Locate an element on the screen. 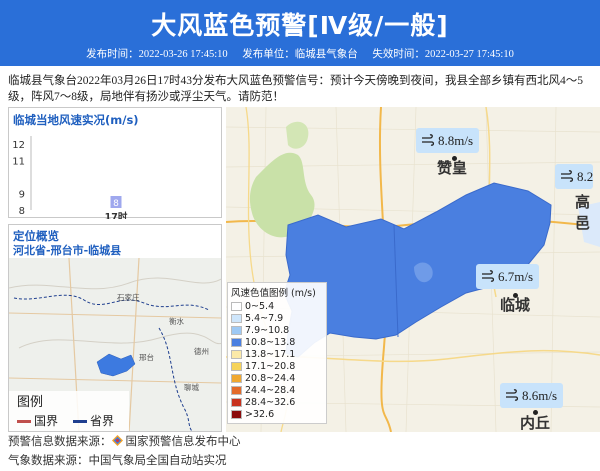 The width and height of the screenshot is (600, 471). y-tick-label: 12 is located at coordinates (18, 145).